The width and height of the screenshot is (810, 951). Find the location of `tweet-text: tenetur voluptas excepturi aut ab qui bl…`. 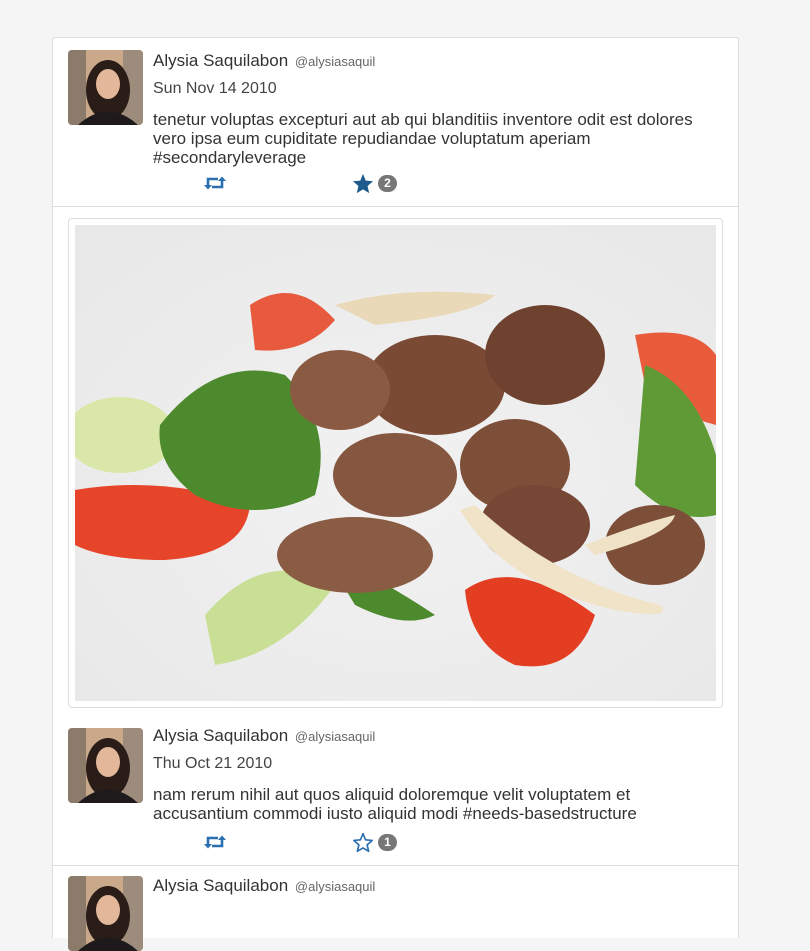

tweet-text: tenetur voluptas excepturi aut ab qui bl… is located at coordinates (423, 138).